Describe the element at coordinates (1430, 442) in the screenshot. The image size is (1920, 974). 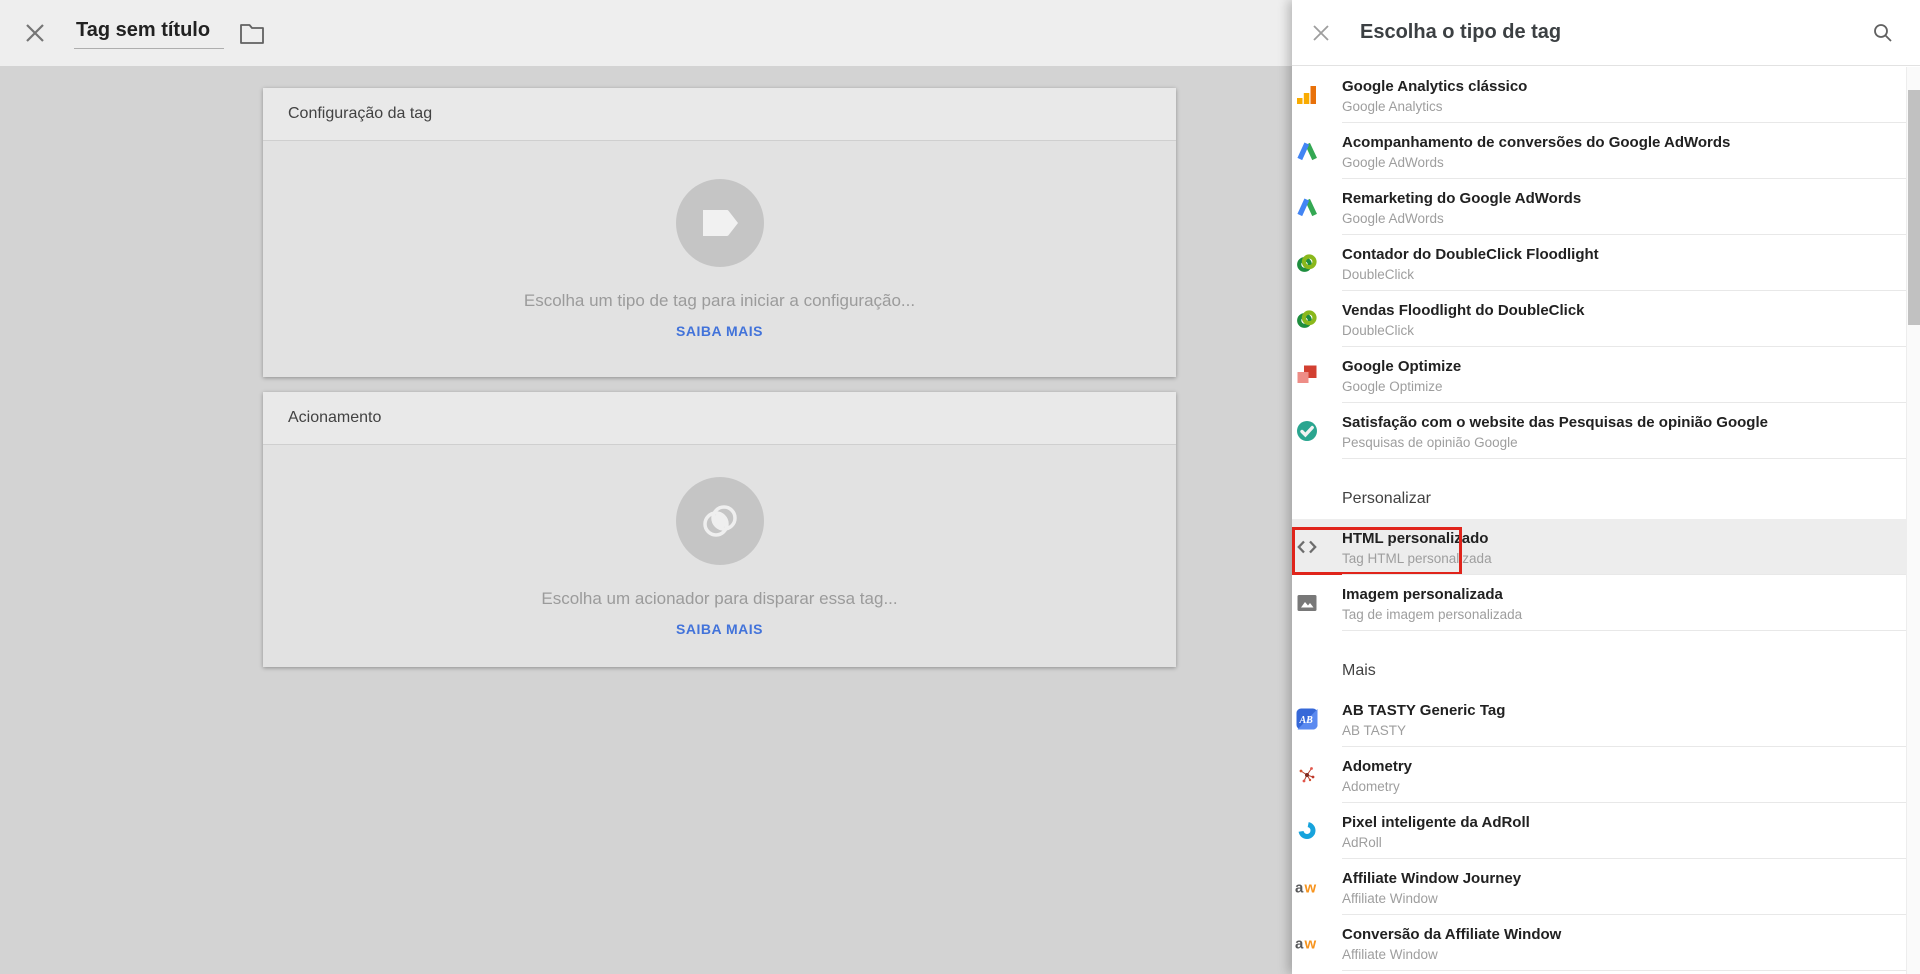
I see `tag-type-subtitle: Pesquisas de opinião Google` at that location.